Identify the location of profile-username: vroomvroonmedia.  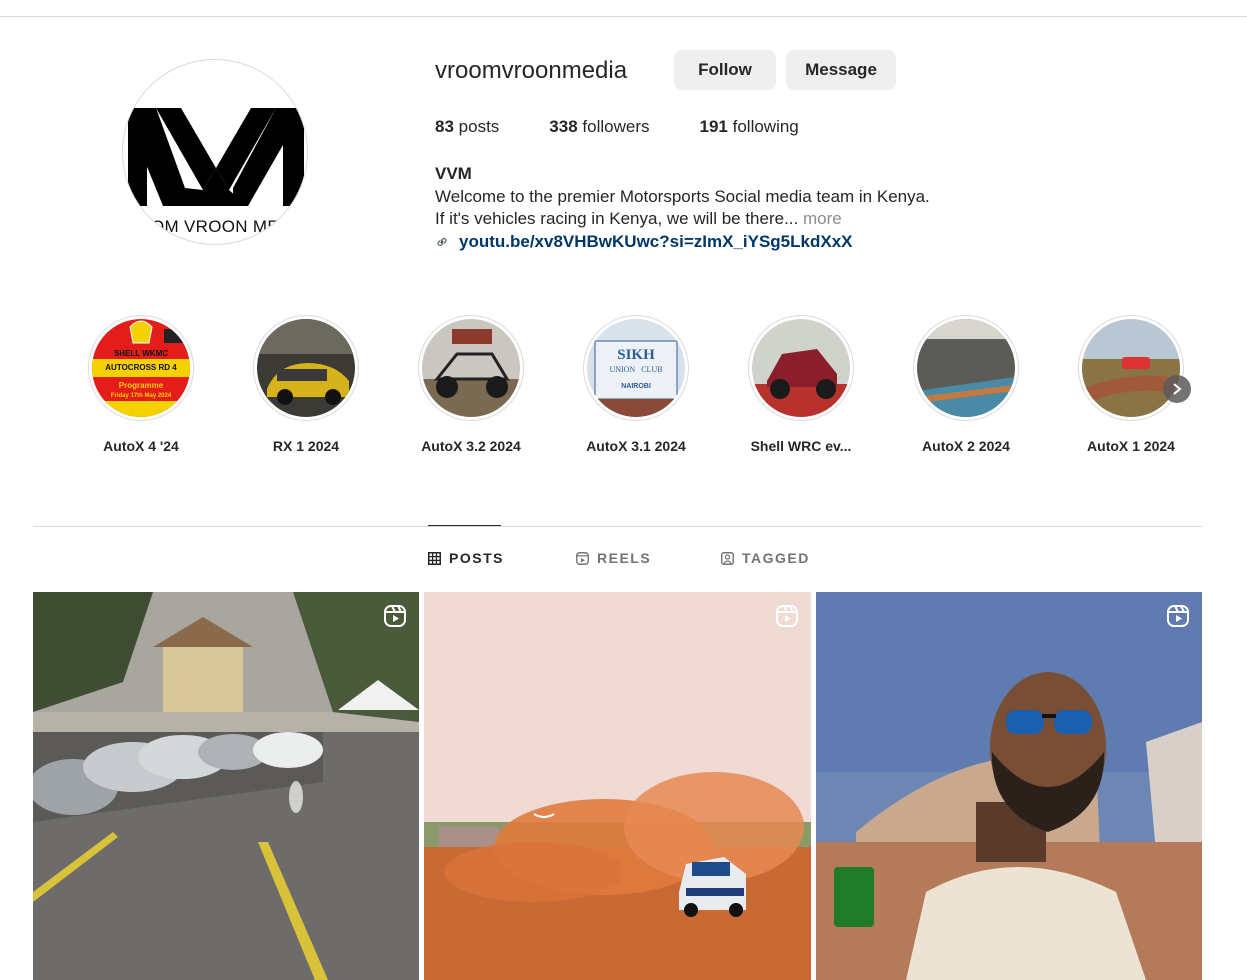
(531, 70).